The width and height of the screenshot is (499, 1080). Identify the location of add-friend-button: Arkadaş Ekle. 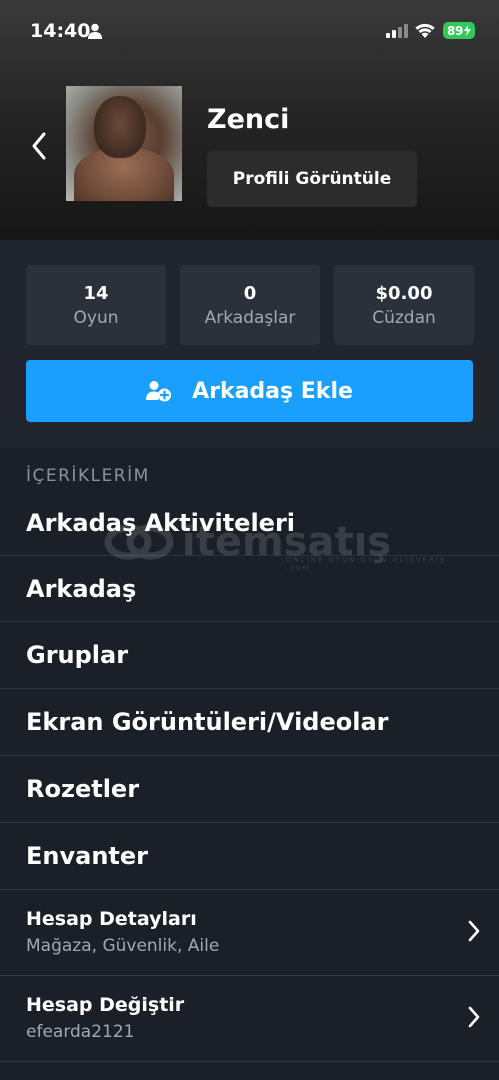
(249, 391).